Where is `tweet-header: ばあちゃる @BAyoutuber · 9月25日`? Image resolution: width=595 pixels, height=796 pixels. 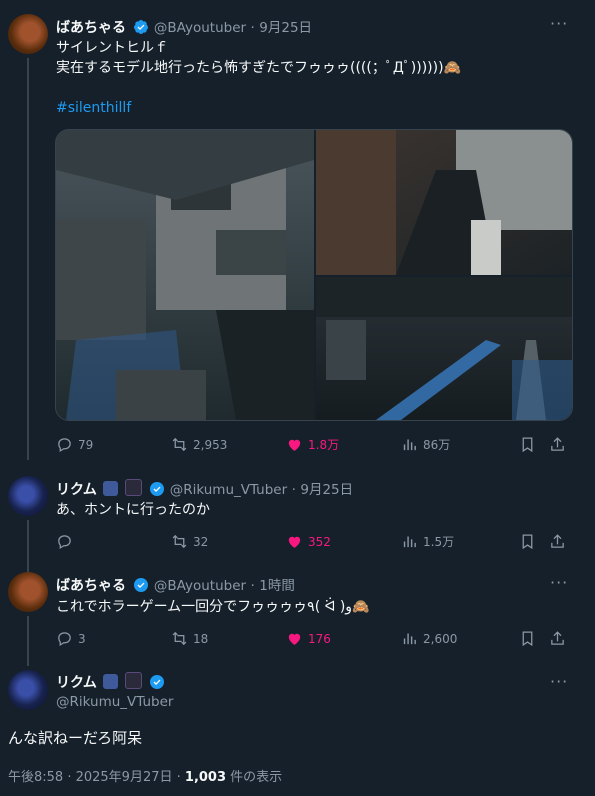 tweet-header: ばあちゃる @BAyoutuber · 9月25日 is located at coordinates (184, 27).